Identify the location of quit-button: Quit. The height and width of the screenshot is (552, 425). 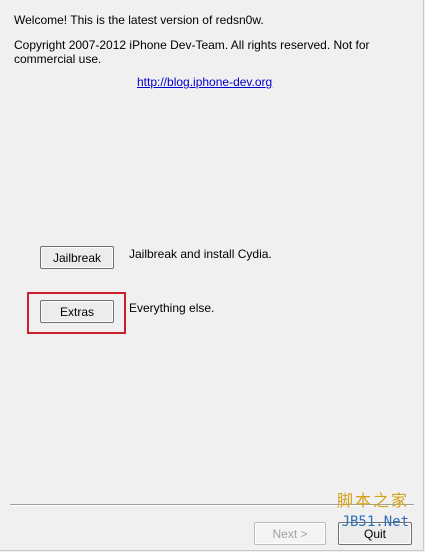
(375, 533).